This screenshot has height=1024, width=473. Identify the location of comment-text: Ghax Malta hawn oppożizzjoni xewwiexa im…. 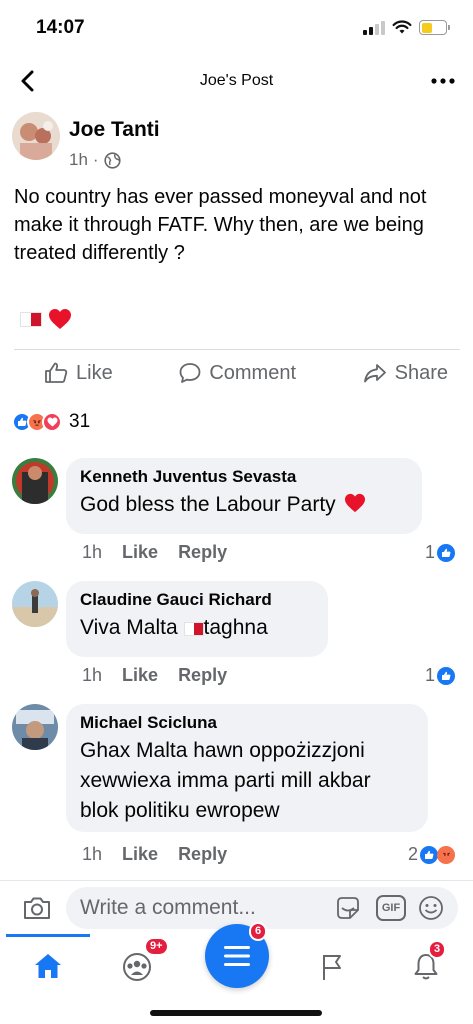
(225, 780).